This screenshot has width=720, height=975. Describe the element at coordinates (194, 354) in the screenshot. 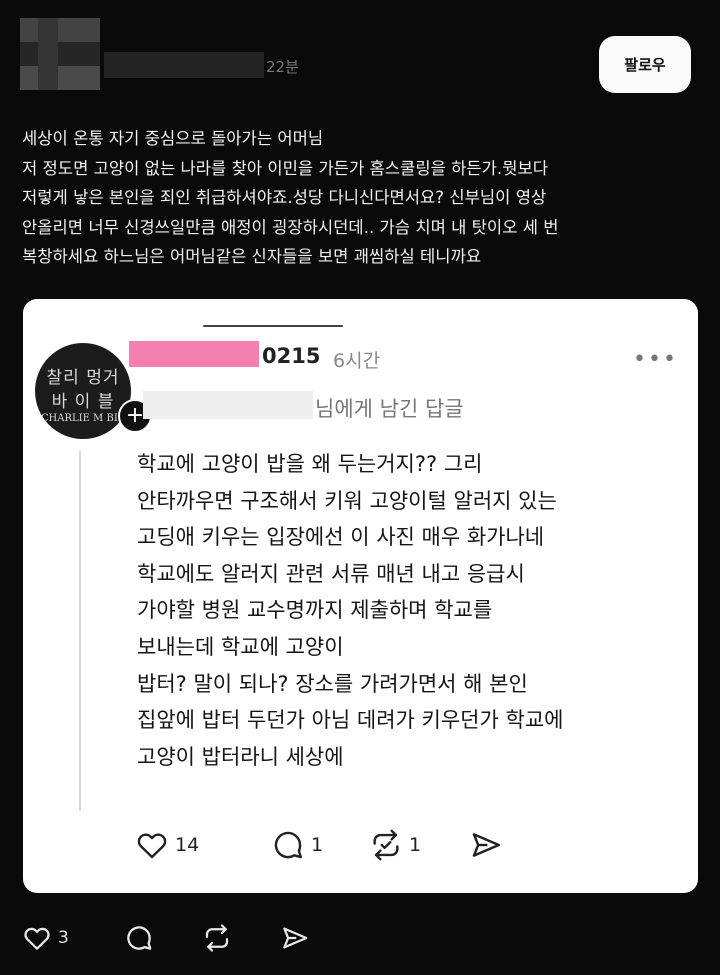

I see `quoted-author-name-redacted` at that location.